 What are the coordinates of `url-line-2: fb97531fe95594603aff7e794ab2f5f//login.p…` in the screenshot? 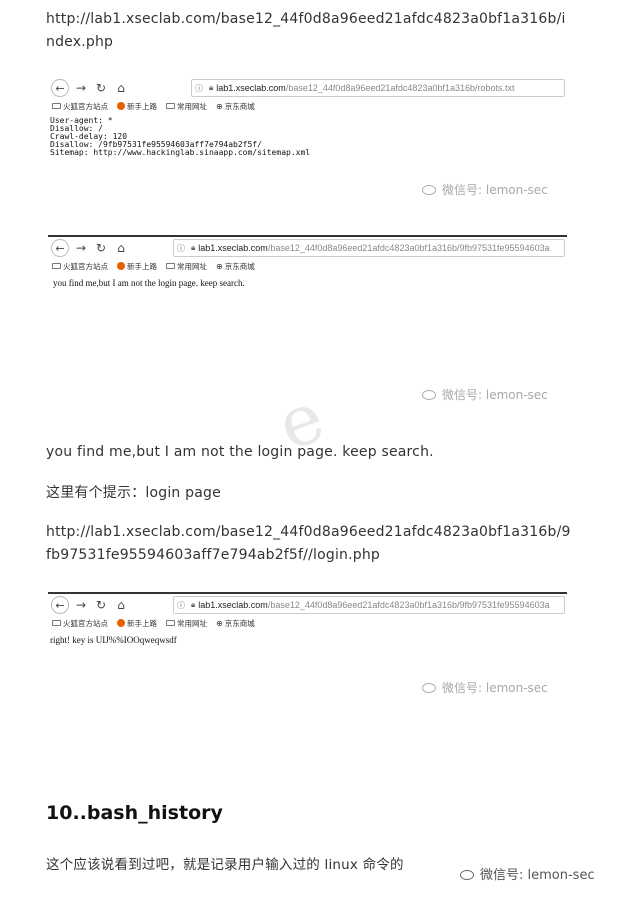 It's located at (213, 555).